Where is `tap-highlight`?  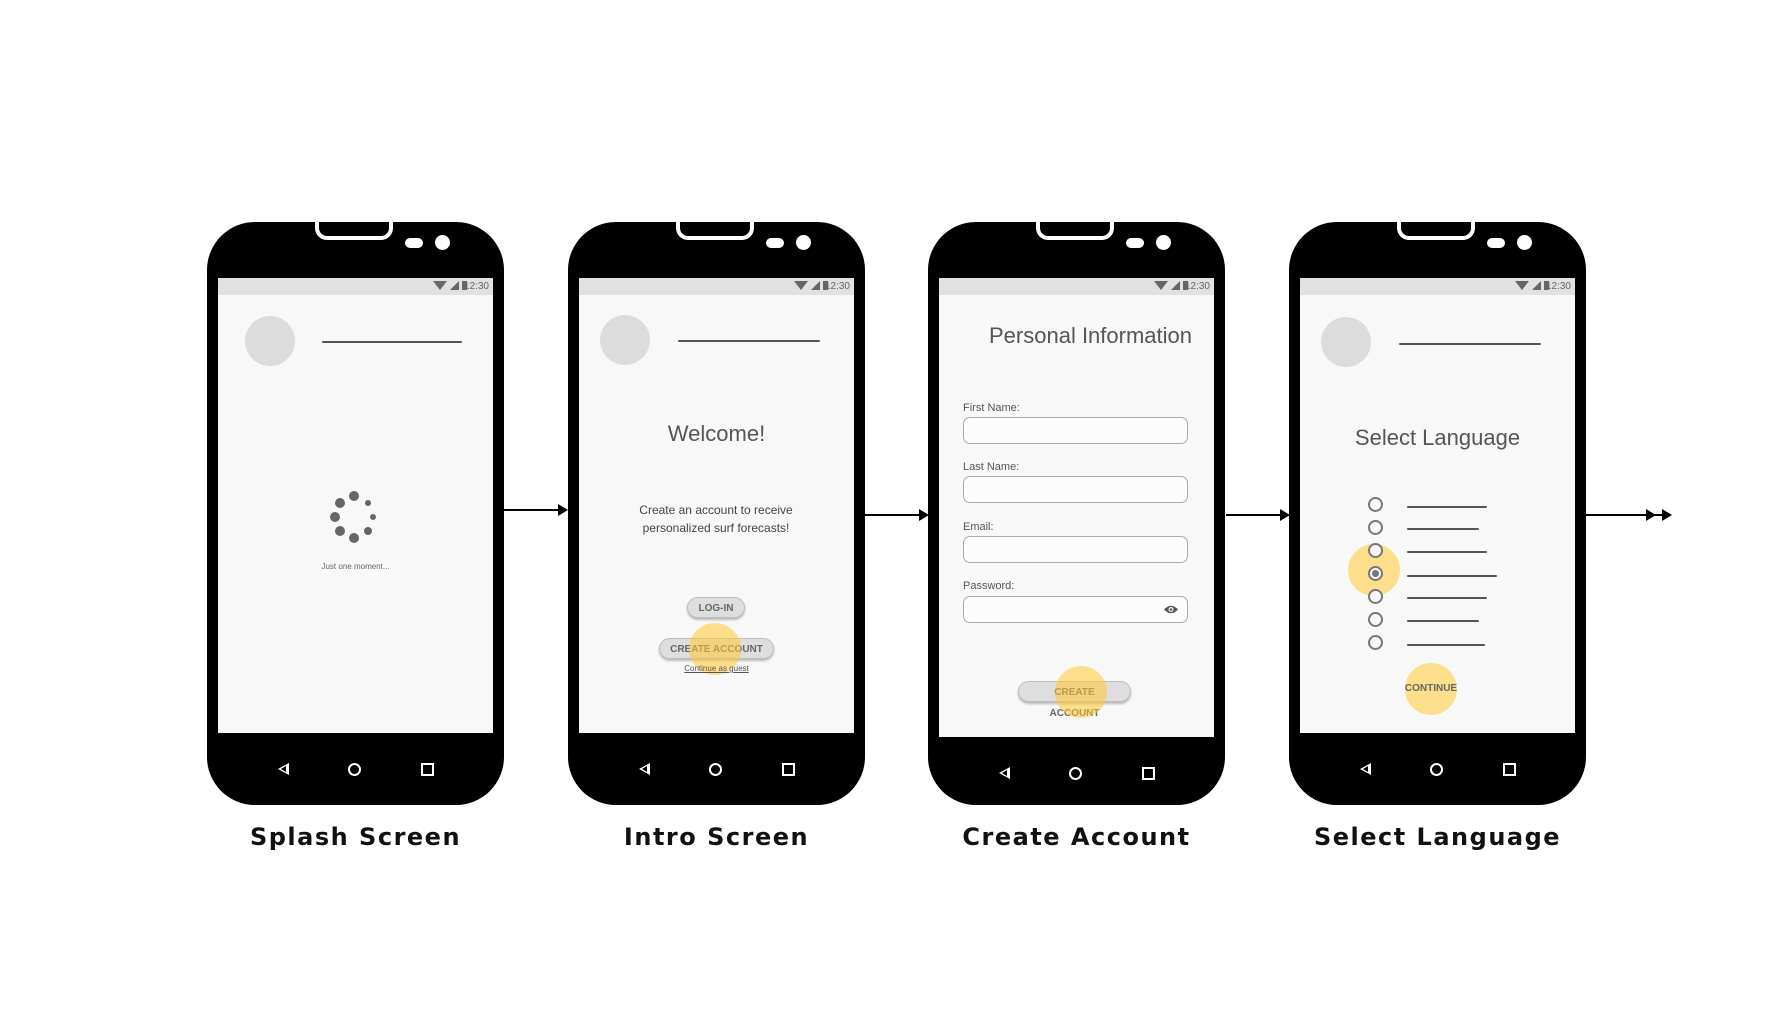
tap-highlight is located at coordinates (1081, 692).